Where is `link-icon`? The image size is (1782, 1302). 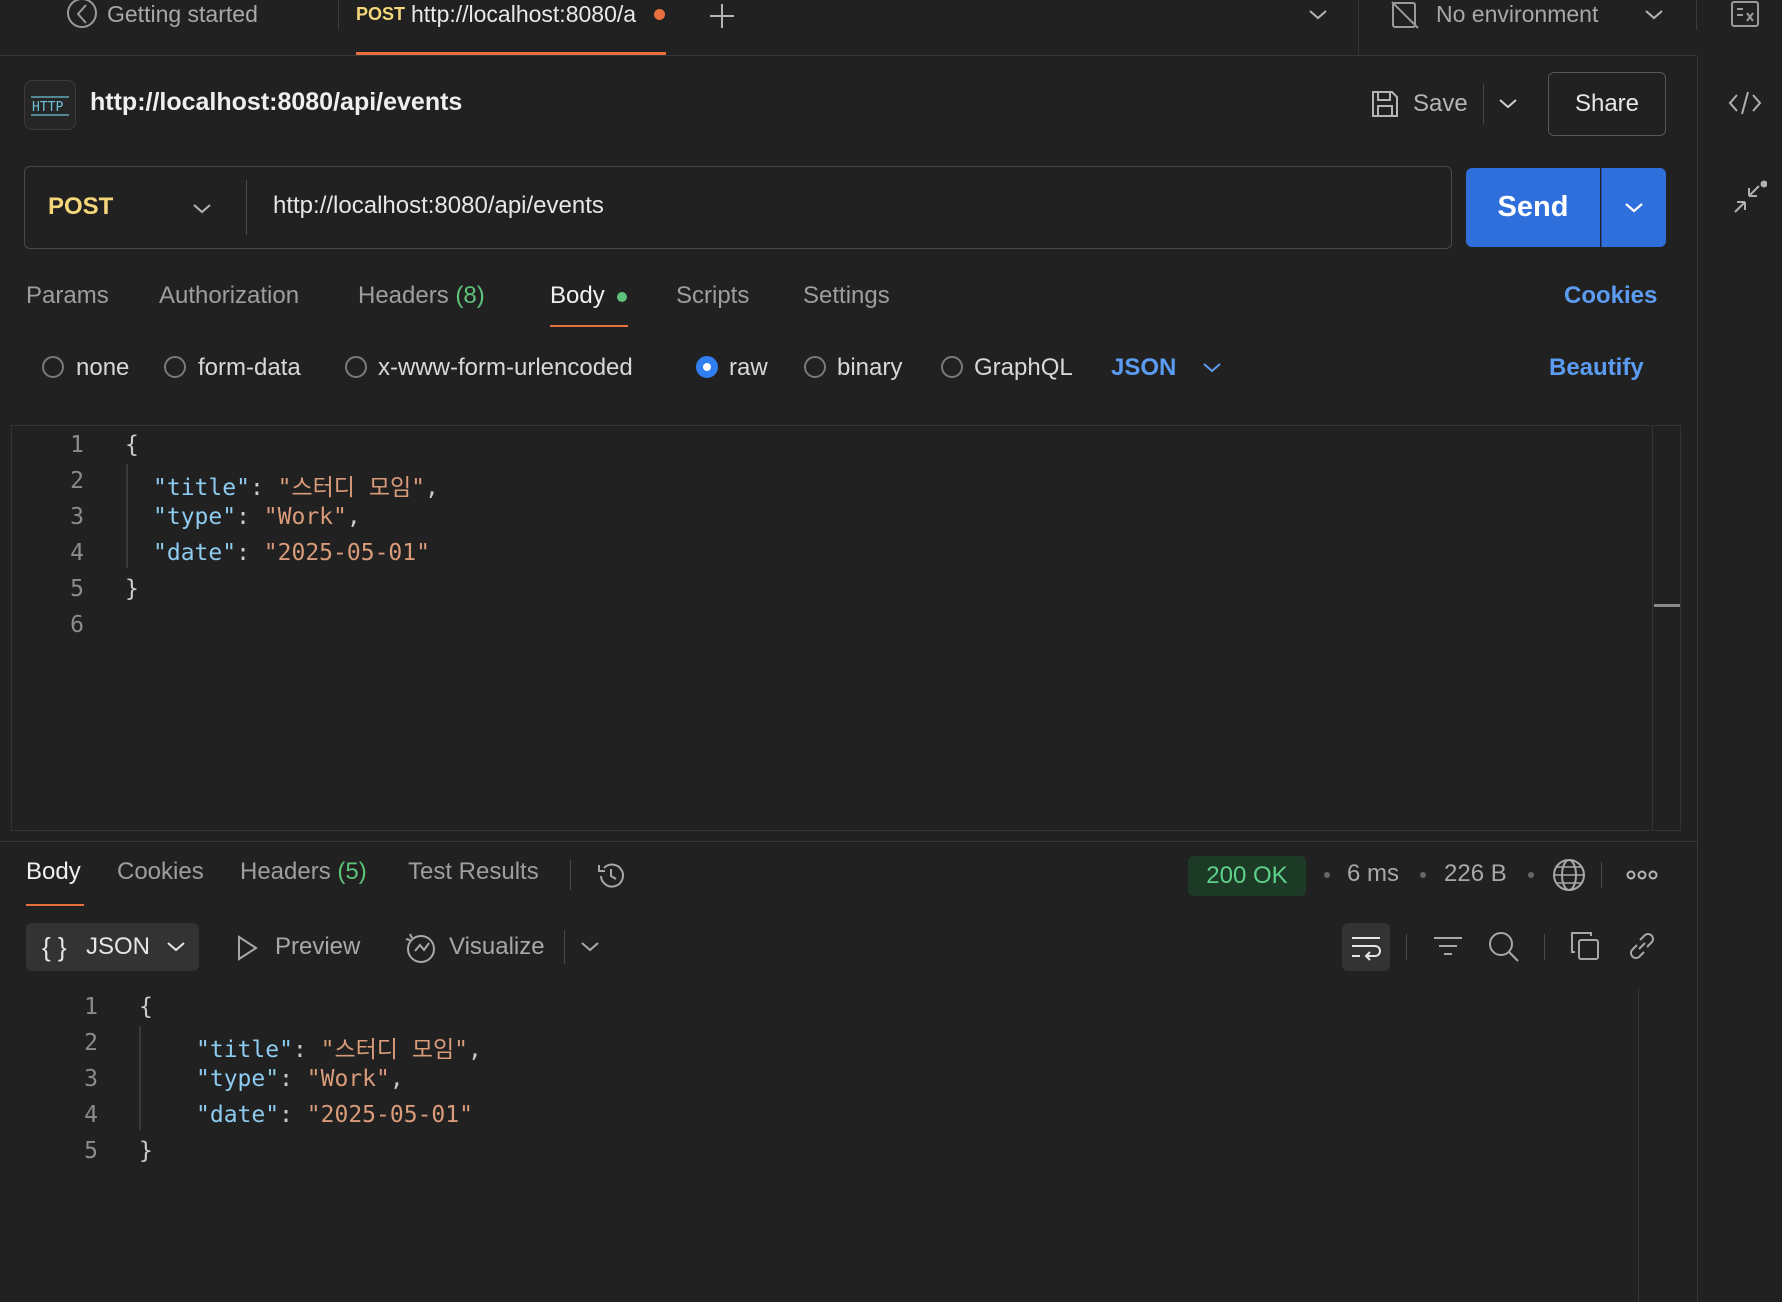
link-icon is located at coordinates (1642, 946).